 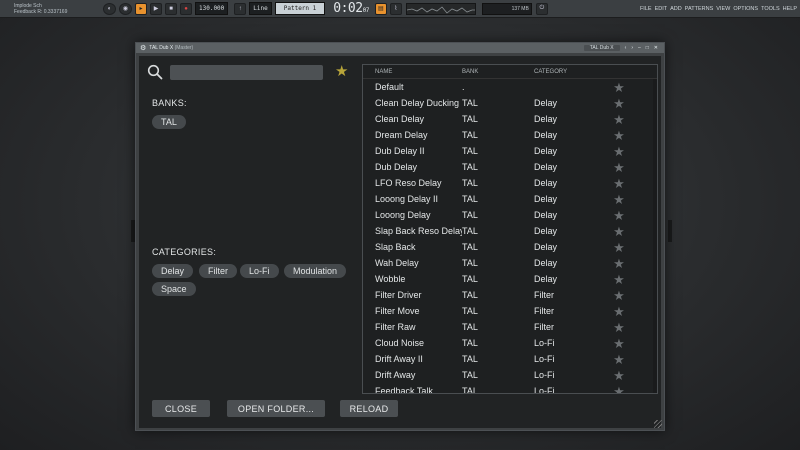 What do you see at coordinates (341, 71) in the screenshot?
I see `favorites-filter-star-icon: ★` at bounding box center [341, 71].